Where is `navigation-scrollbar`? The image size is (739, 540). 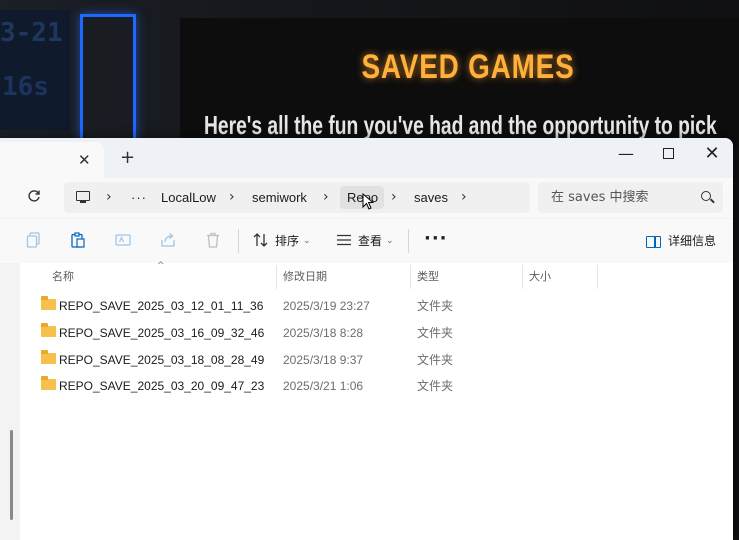 navigation-scrollbar is located at coordinates (11, 475).